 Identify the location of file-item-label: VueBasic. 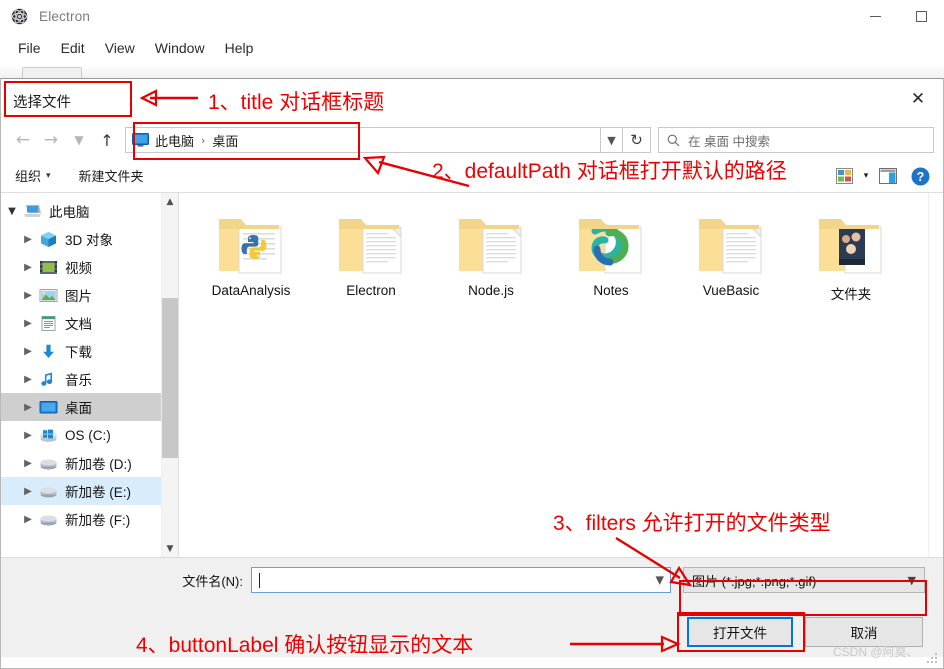
(731, 290).